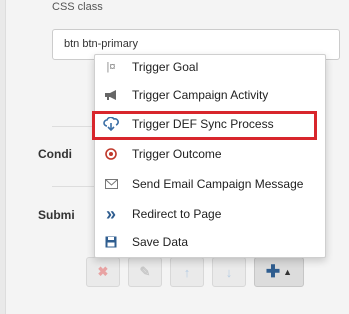 Image resolution: width=349 pixels, height=314 pixels. Describe the element at coordinates (56, 215) in the screenshot. I see `submit-section-label: Submi` at that location.